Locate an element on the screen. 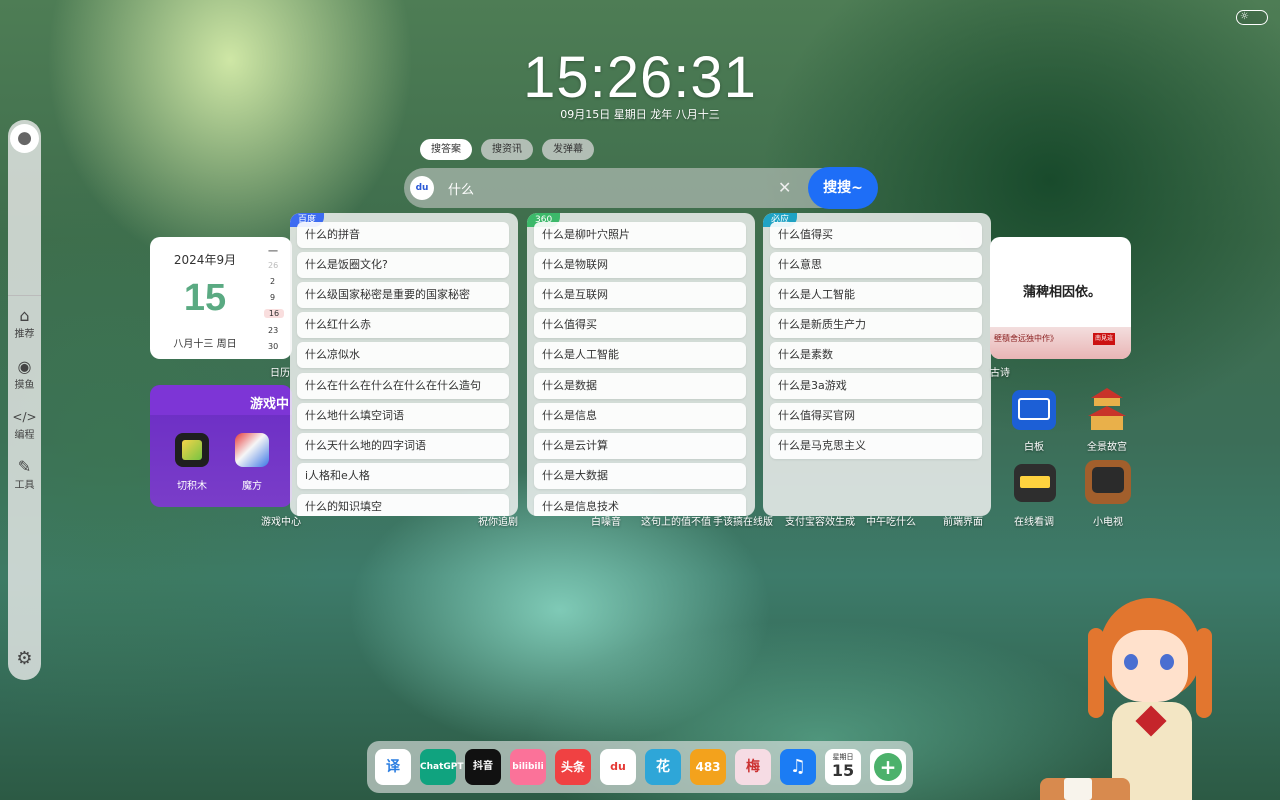 The image size is (1280, 800). settings-button: ⚙ is located at coordinates (24, 659).